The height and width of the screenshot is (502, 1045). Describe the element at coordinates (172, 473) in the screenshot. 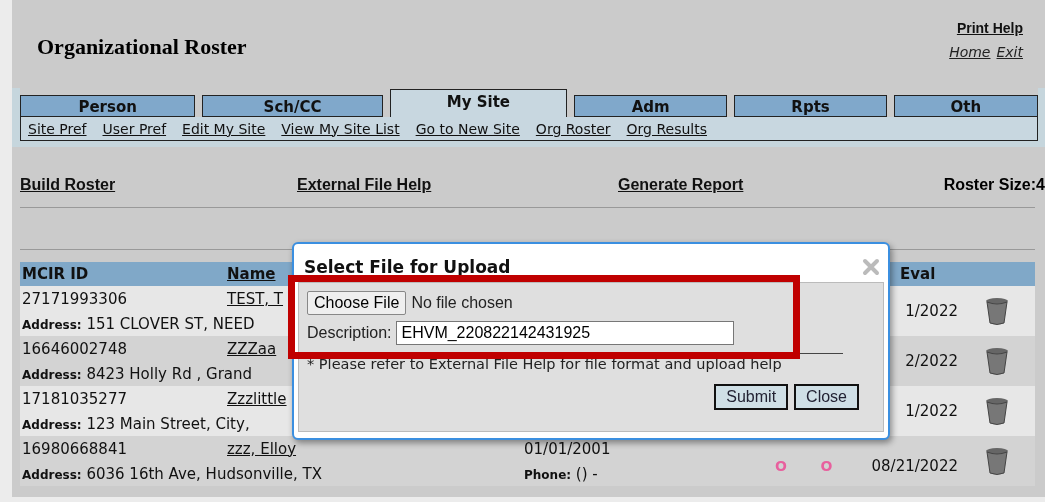

I see `address-text: Address: 6036 16th Ave, Hudsonville, TX` at that location.